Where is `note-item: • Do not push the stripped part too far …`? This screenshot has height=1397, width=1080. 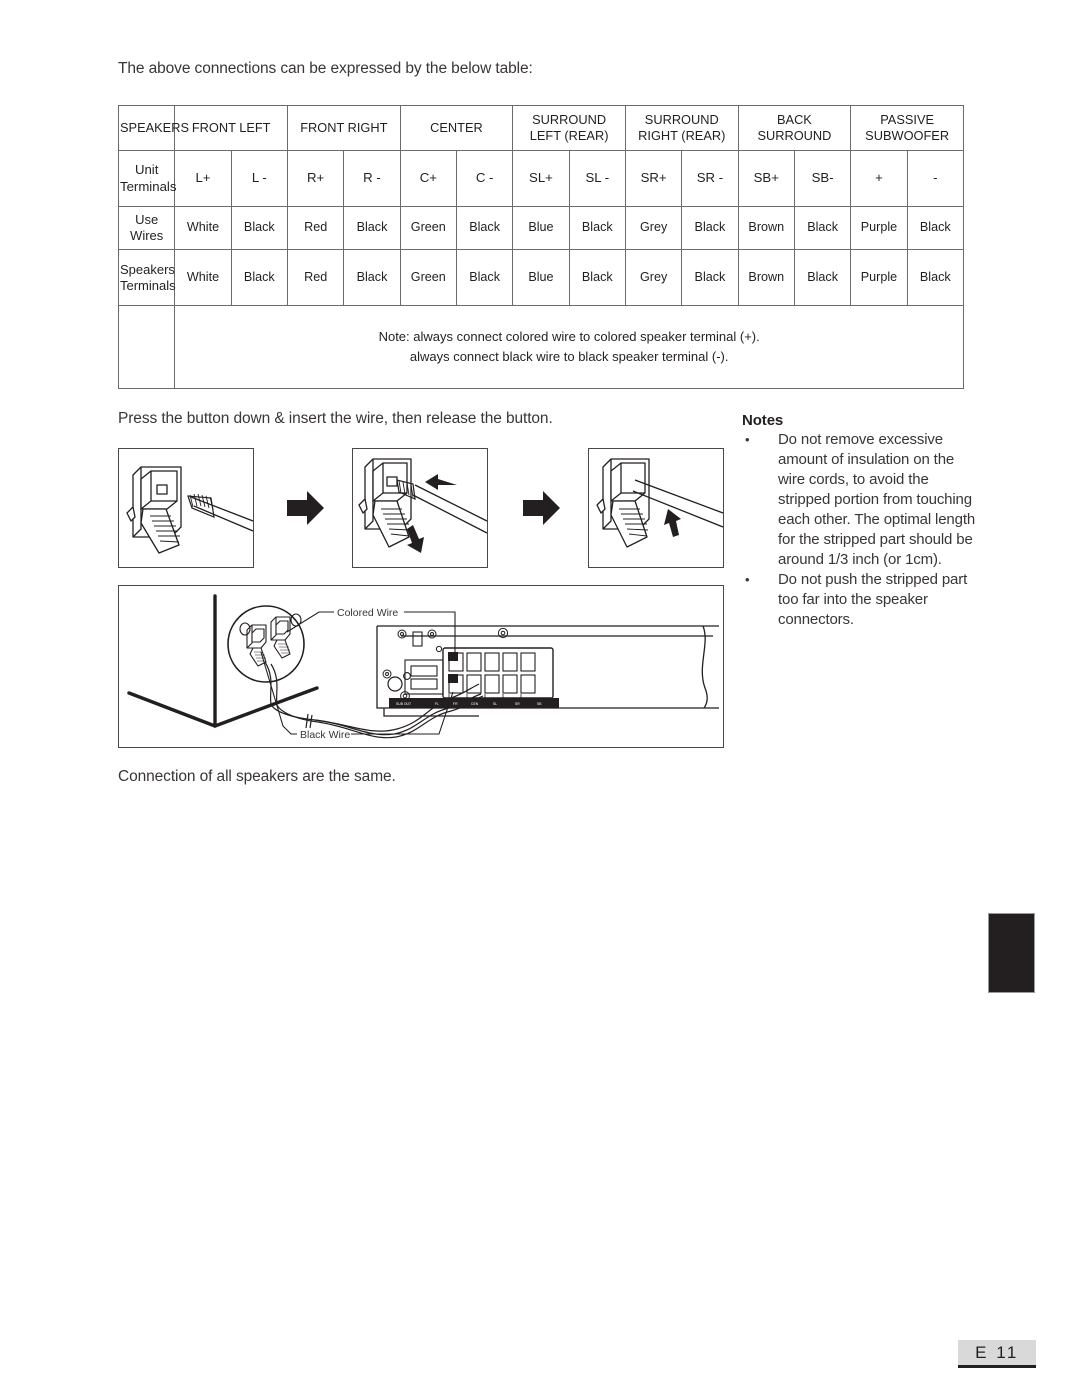
note-item: • Do not push the stripped part too far … is located at coordinates (860, 600).